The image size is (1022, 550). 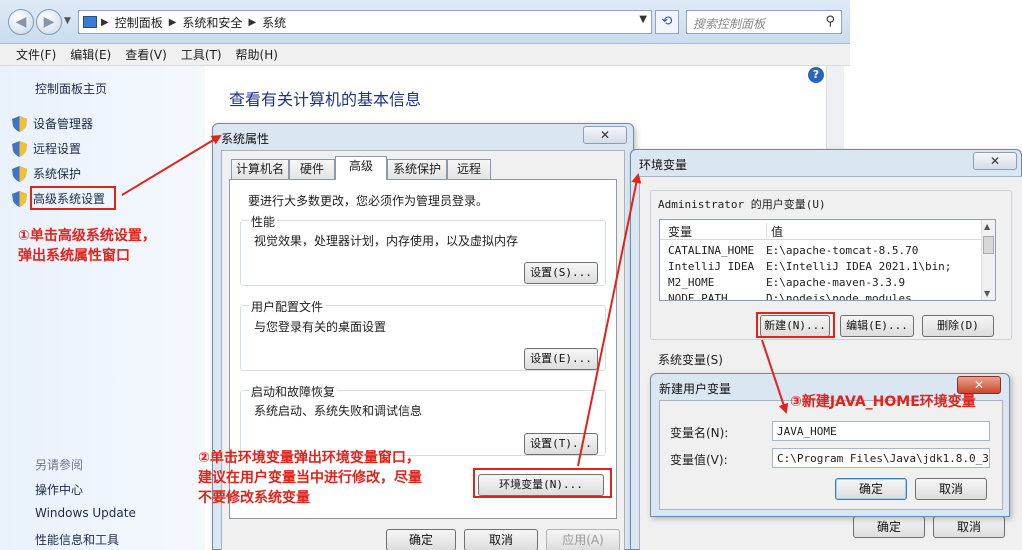 What do you see at coordinates (52, 123) in the screenshot?
I see `sidebar-item-device-manager: 设备管理器` at bounding box center [52, 123].